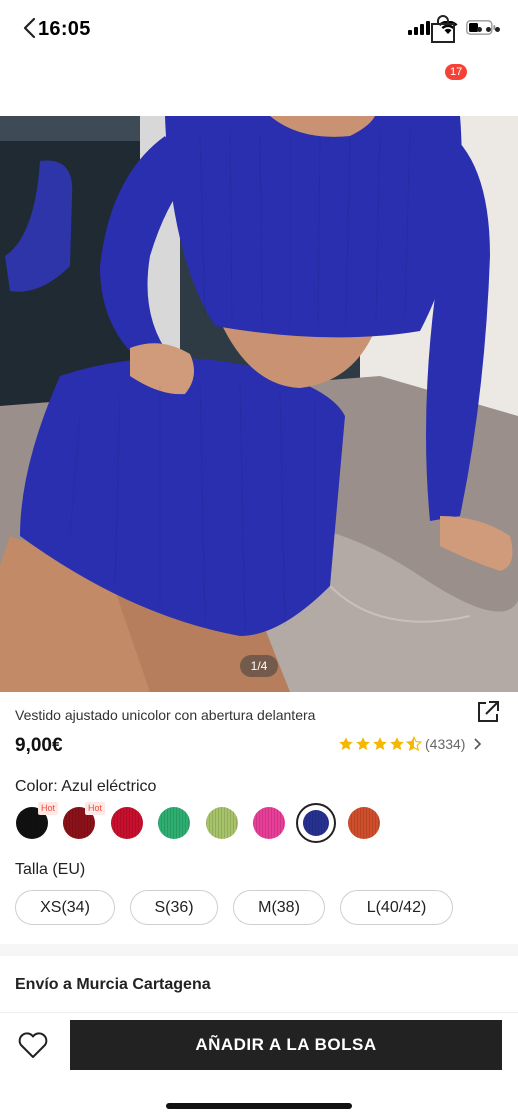 This screenshot has height=1120, width=518. What do you see at coordinates (259, 666) in the screenshot?
I see `image-counter: 1/4` at bounding box center [259, 666].